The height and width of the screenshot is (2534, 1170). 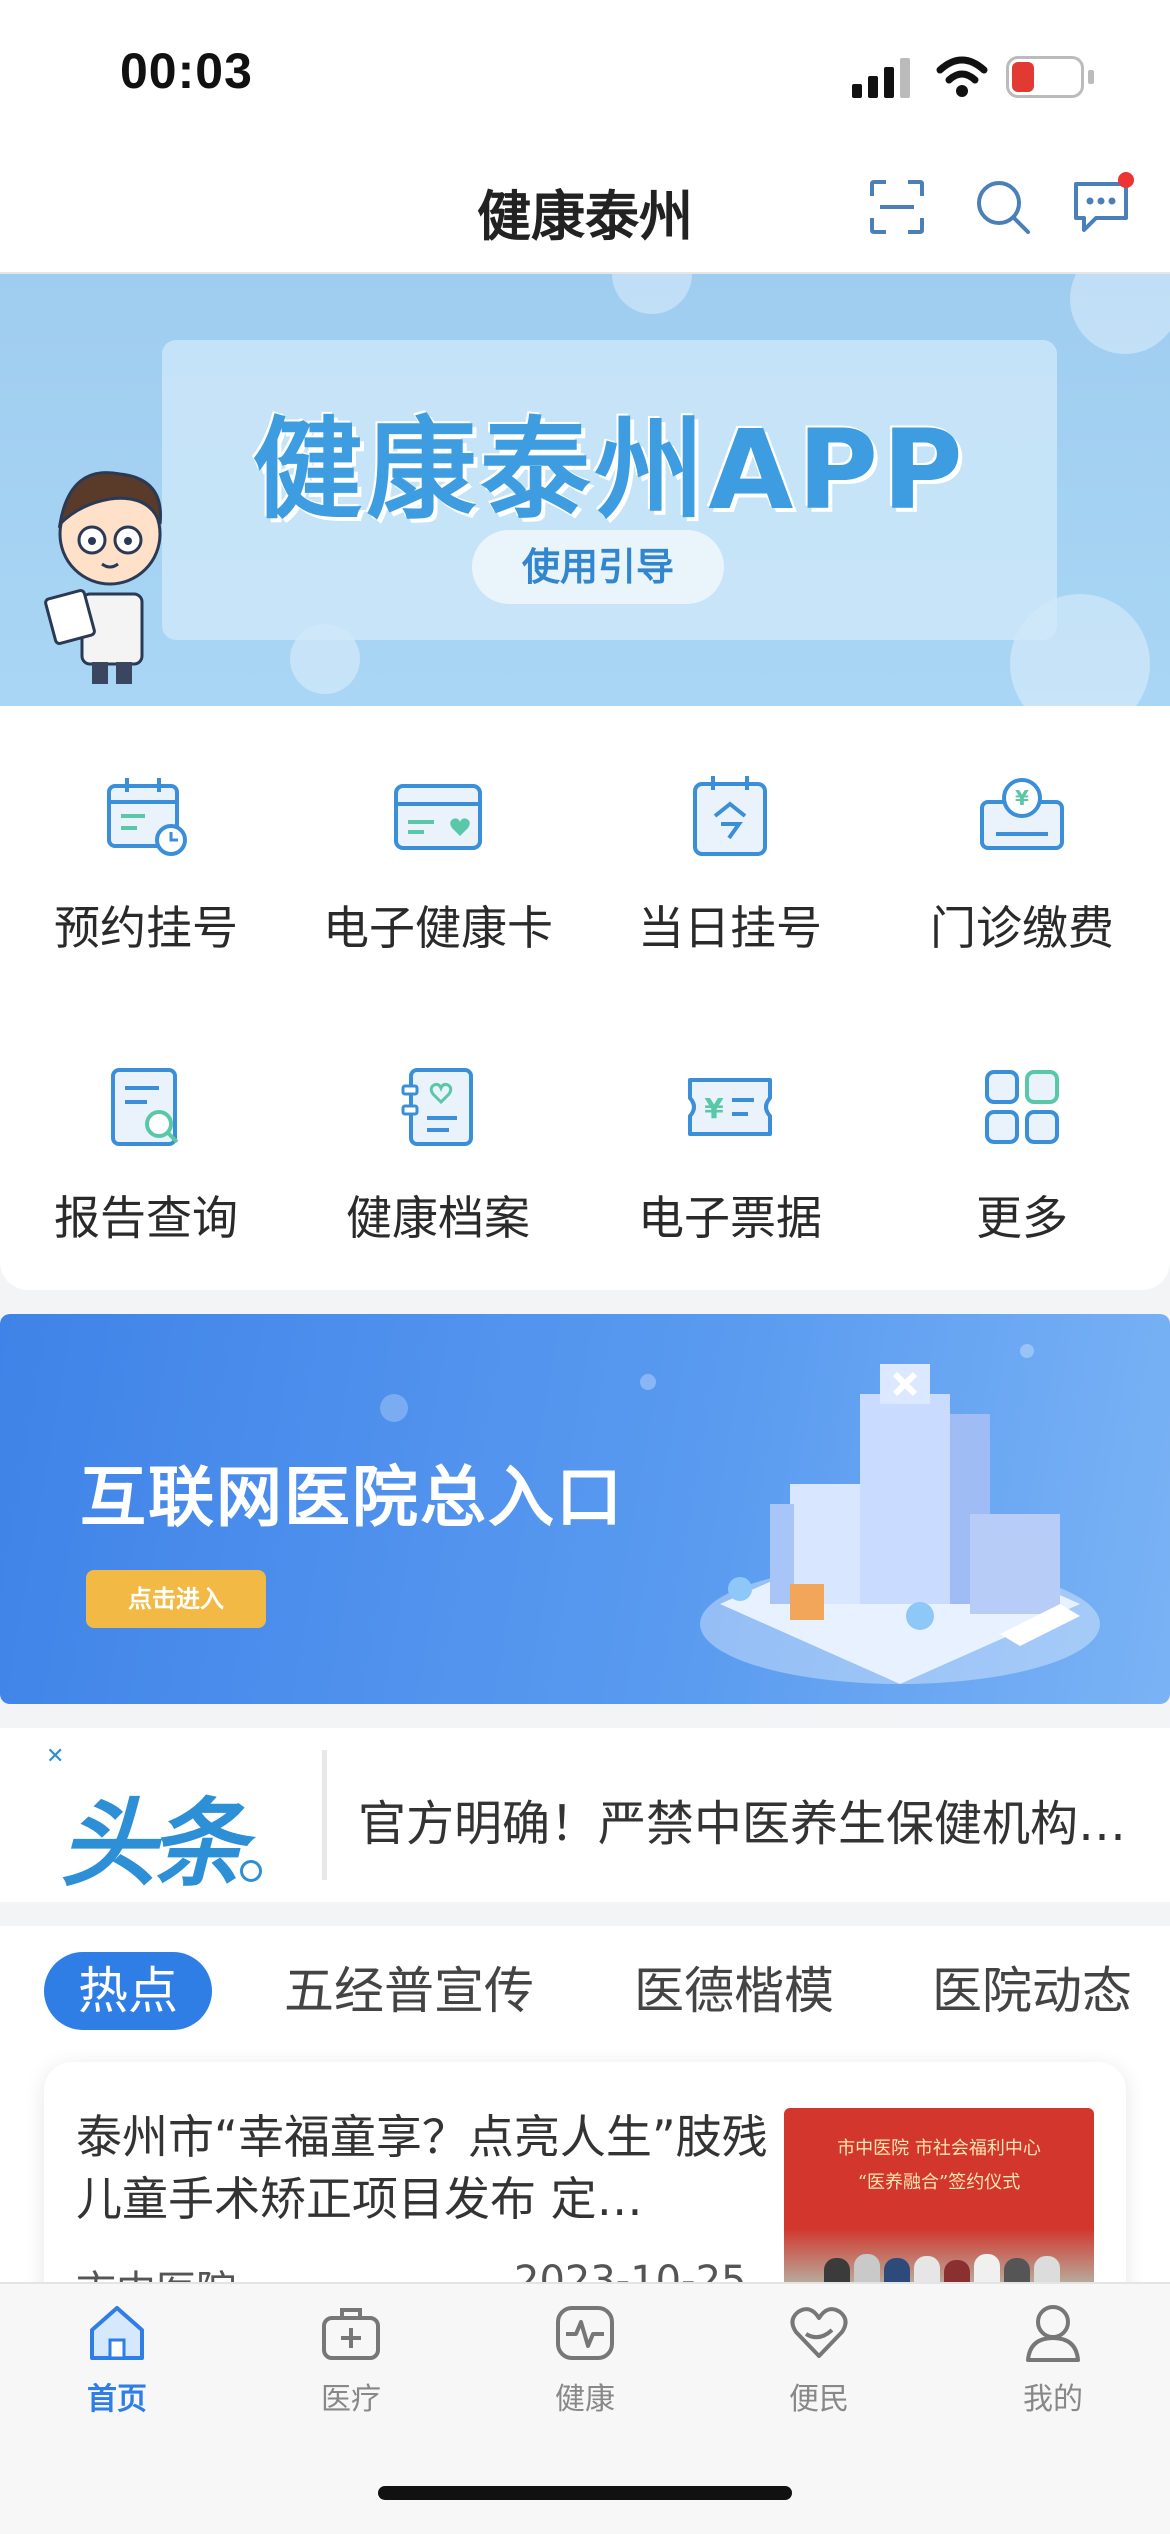 I want to click on tabbar-medical: 医疗, so click(x=351, y=2359).